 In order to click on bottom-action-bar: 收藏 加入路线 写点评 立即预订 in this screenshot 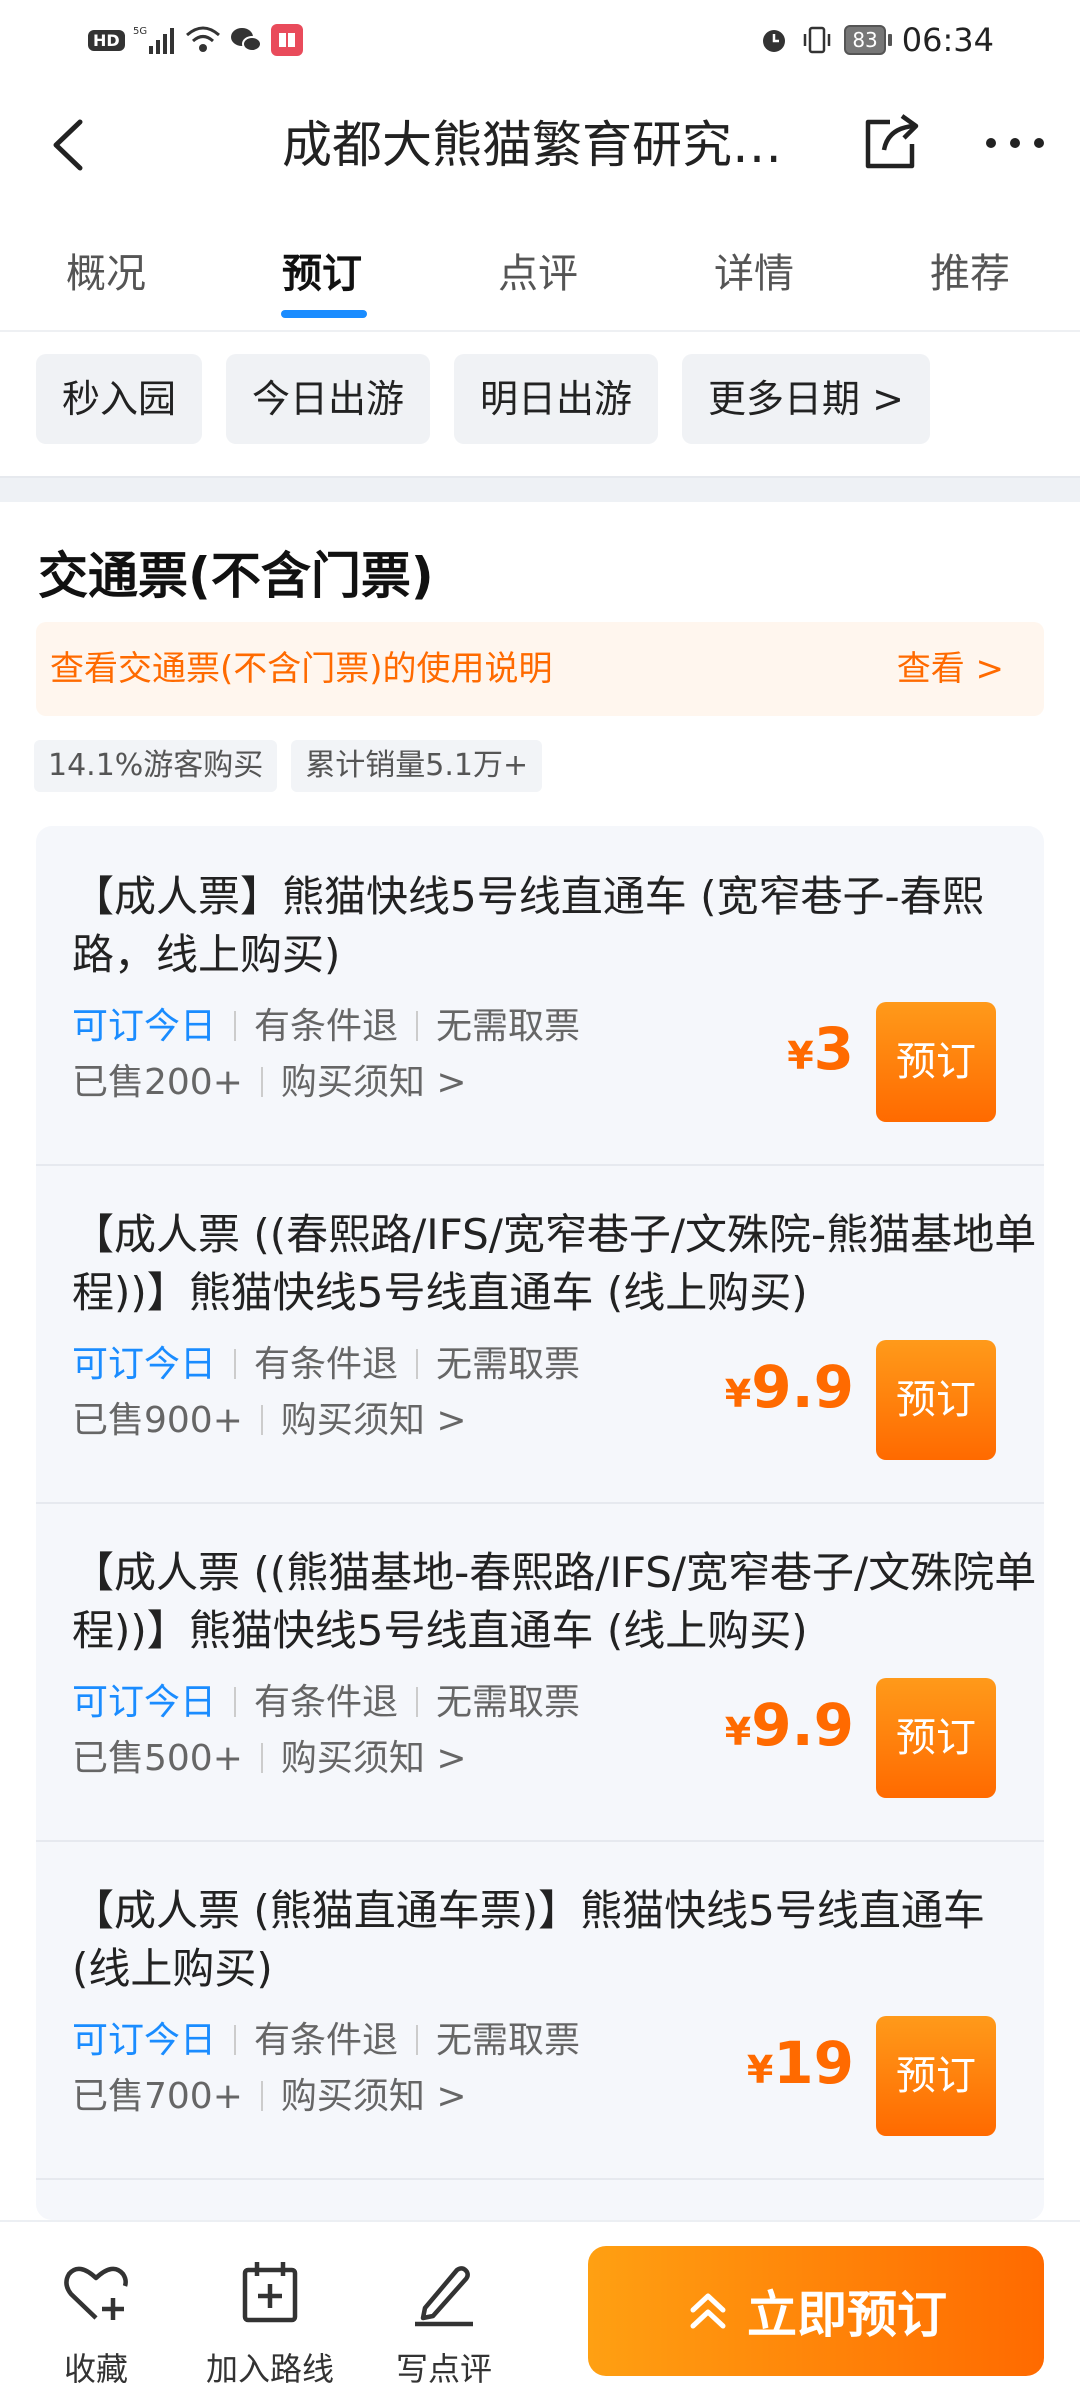, I will do `click(540, 2311)`.